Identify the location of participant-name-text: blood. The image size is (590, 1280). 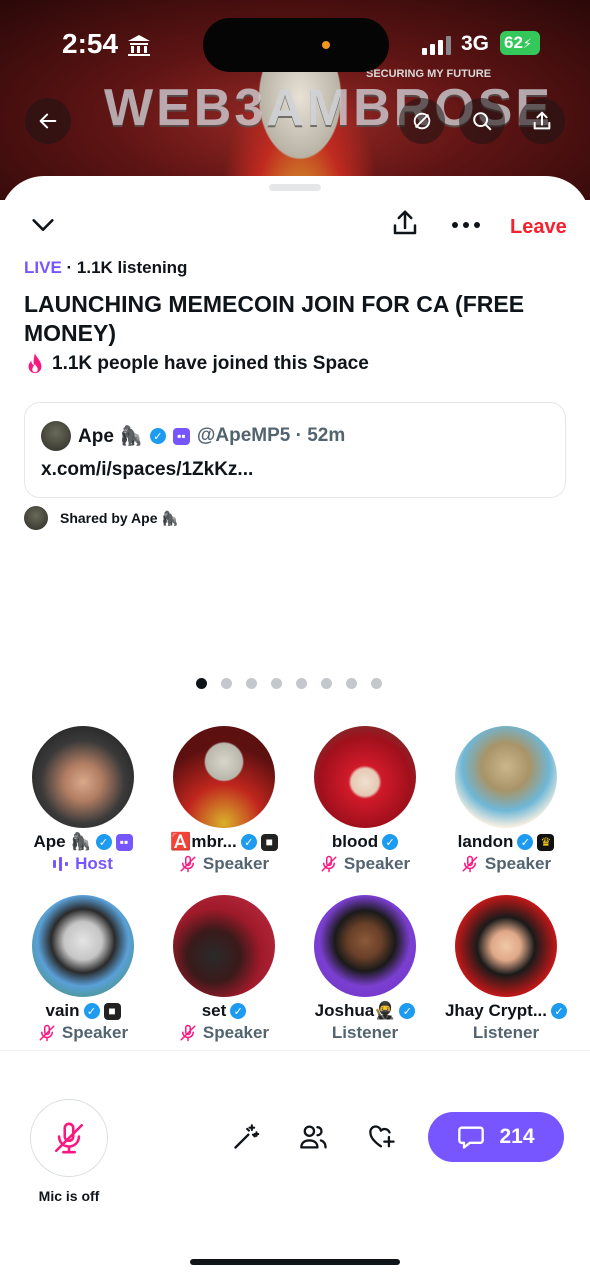
(355, 841).